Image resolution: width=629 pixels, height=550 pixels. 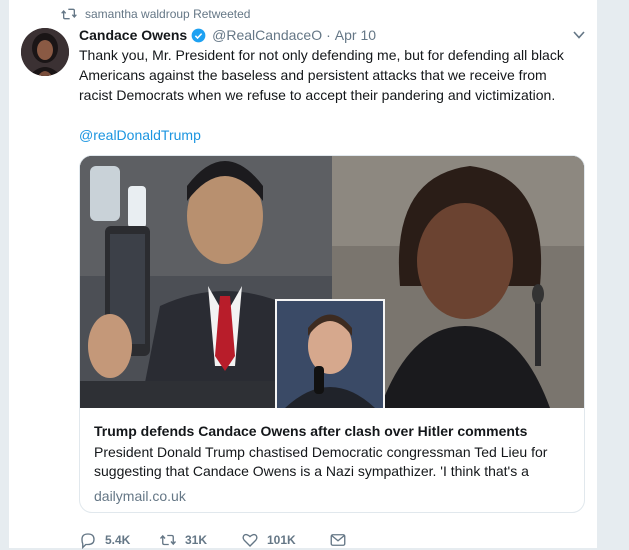 What do you see at coordinates (329, 135) in the screenshot?
I see `mention-link: @realDonaldTrump` at bounding box center [329, 135].